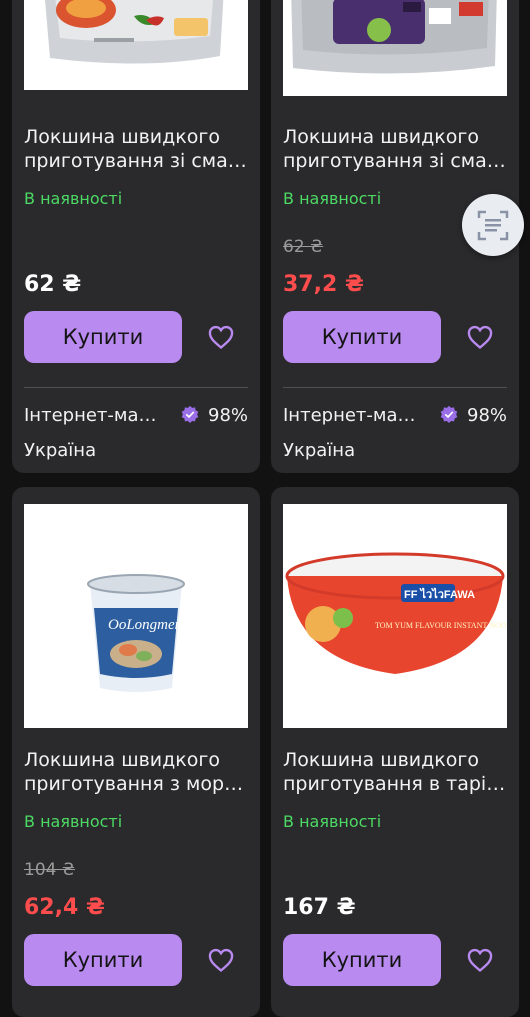 This screenshot has width=530, height=1017. What do you see at coordinates (53, 284) in the screenshot?
I see `product-price: 62 ₴` at bounding box center [53, 284].